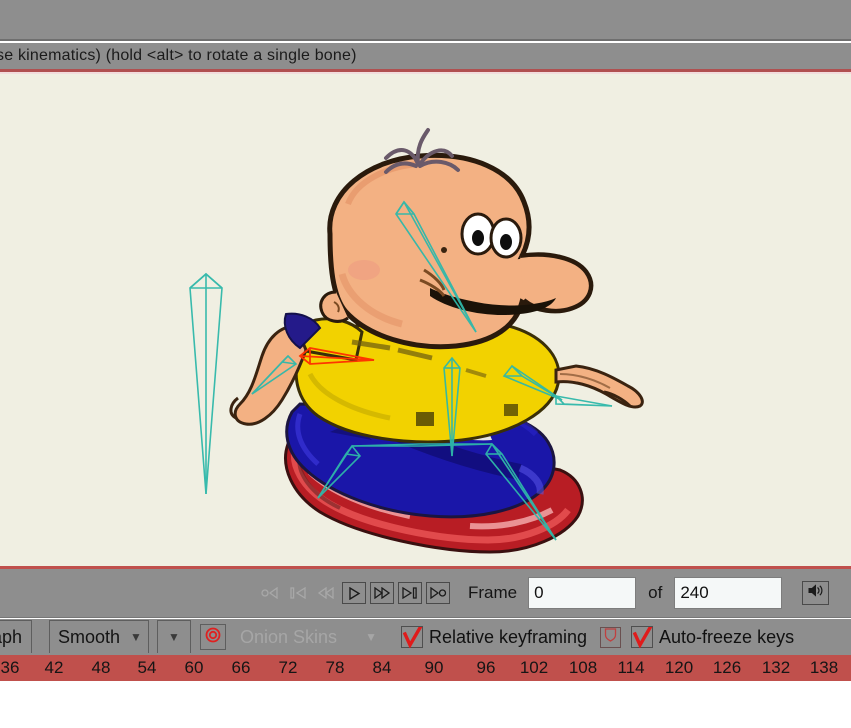 This screenshot has height=728, width=851. I want to click on fast-forward-button, so click(382, 593).